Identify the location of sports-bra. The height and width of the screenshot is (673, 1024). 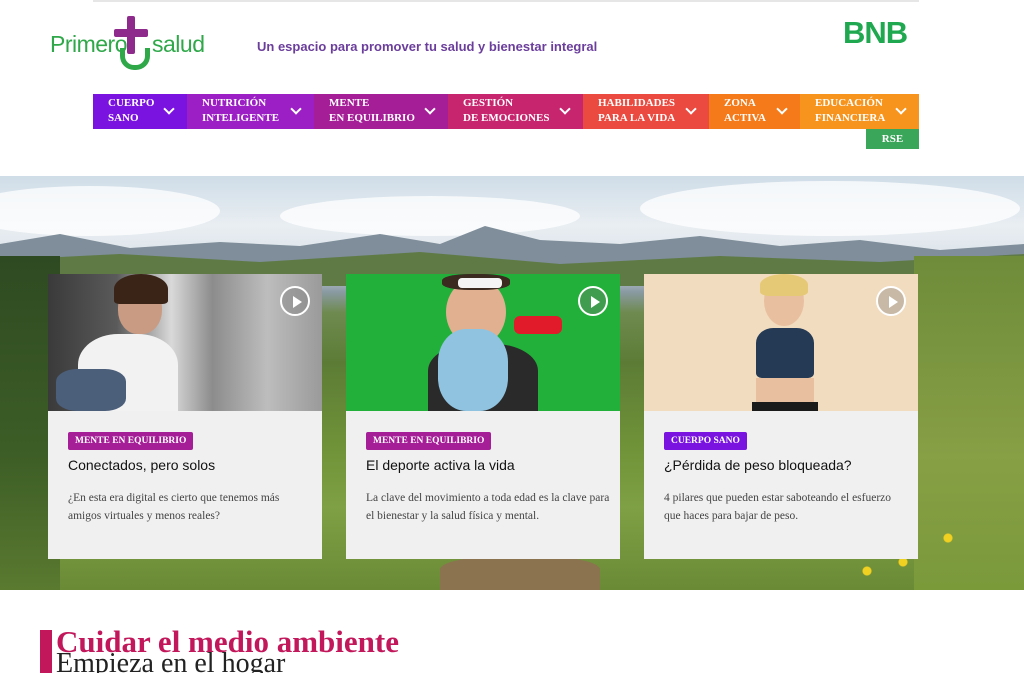
(785, 353).